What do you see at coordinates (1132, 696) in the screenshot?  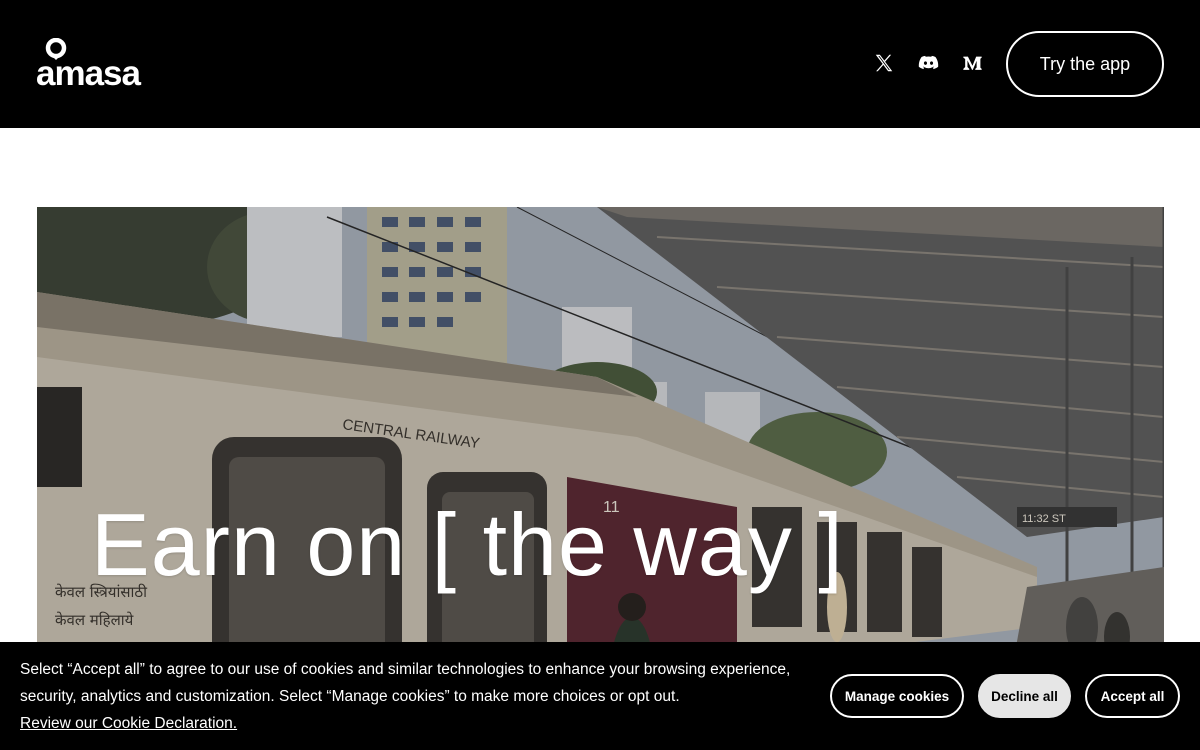 I see `accept-all-button: Accept all` at bounding box center [1132, 696].